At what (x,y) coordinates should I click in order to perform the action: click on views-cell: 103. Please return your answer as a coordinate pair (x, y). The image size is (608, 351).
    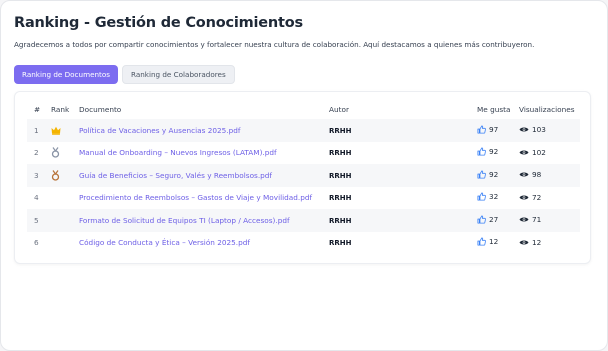
    Looking at the image, I should click on (549, 130).